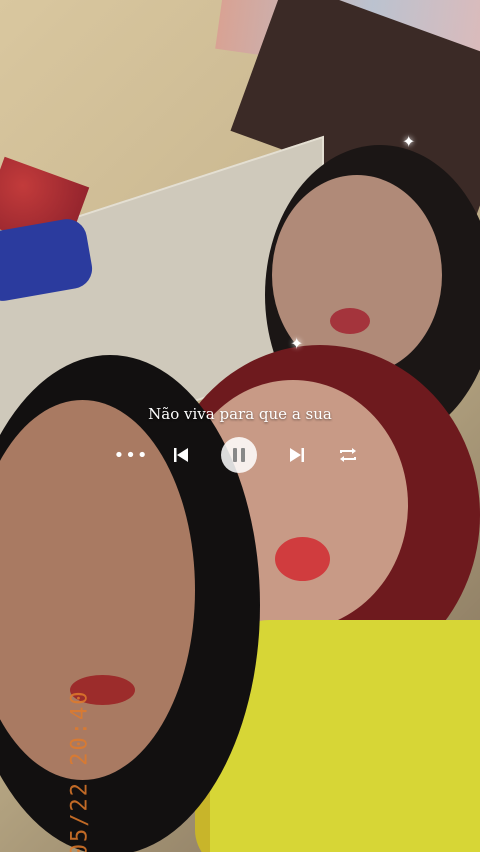 The height and width of the screenshot is (852, 480). I want to click on player-controls: •••, so click(240, 457).